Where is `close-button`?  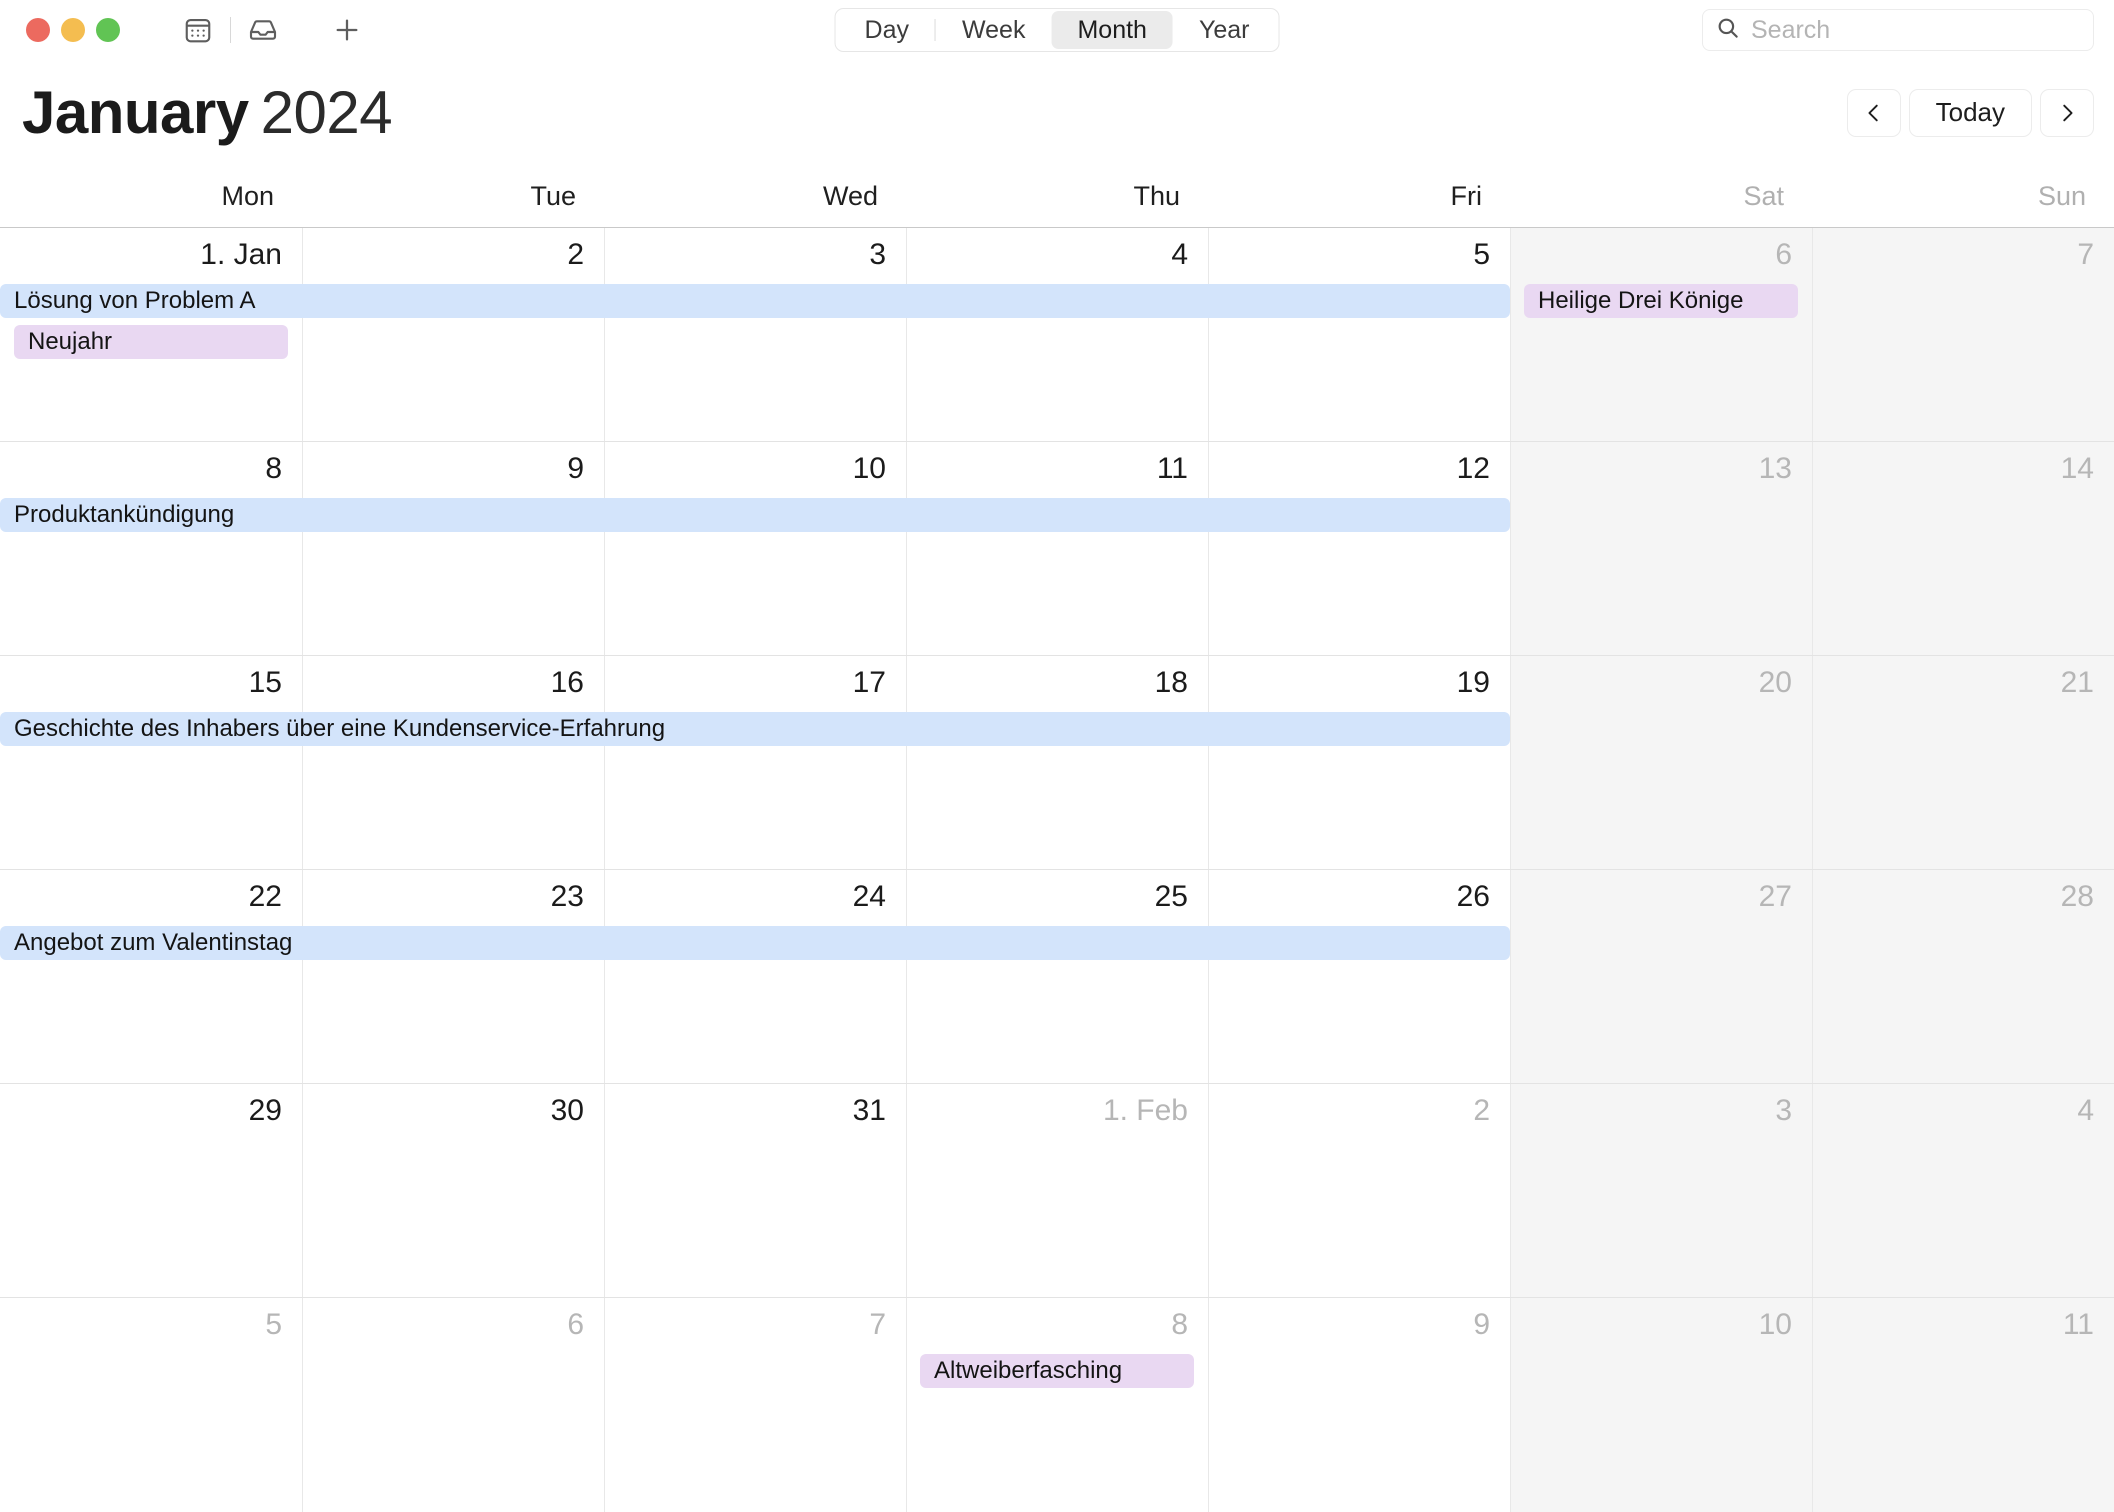
close-button is located at coordinates (38, 30).